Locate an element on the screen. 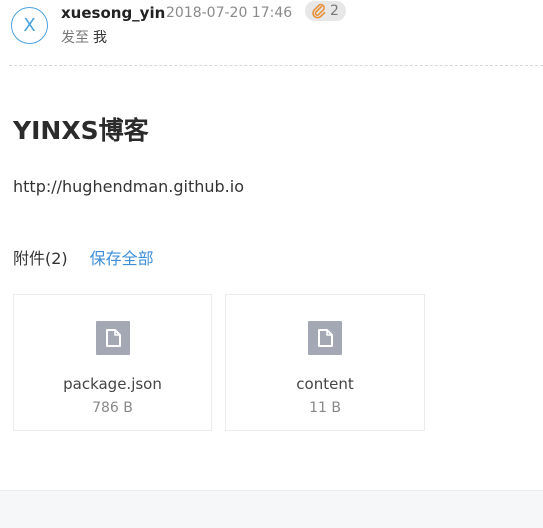 This screenshot has height=528, width=543. attachments-header: 附件(2) 保存全部 is located at coordinates (83, 259).